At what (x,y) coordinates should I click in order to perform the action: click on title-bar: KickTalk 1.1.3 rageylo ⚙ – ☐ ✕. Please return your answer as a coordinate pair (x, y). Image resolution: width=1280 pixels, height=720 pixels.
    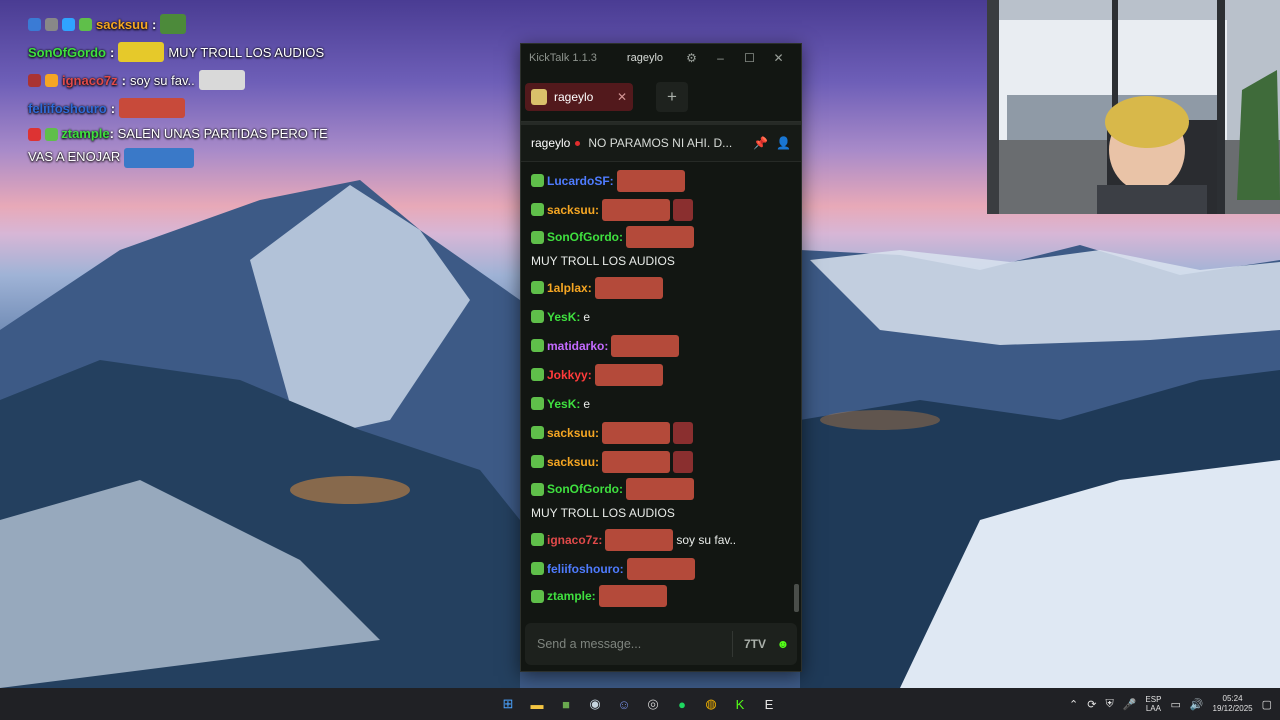
    Looking at the image, I should click on (661, 58).